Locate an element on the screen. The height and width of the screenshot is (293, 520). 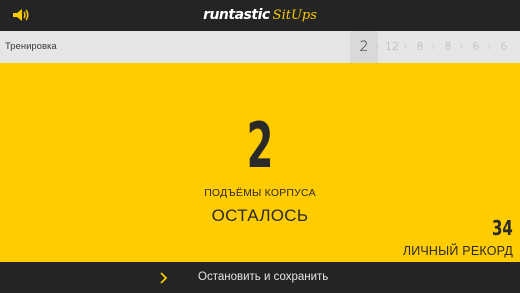
set-list: 2 12 8 8 6 6 is located at coordinates (434, 47).